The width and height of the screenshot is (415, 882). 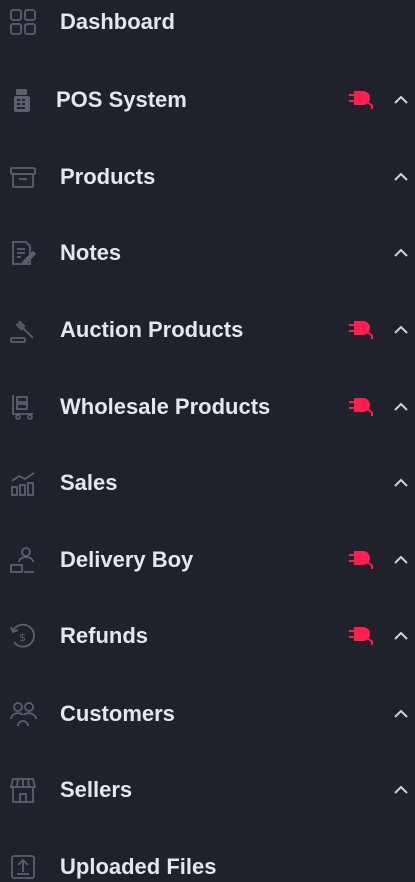 What do you see at coordinates (207, 560) in the screenshot?
I see `sidebar-item-delivery-boy: Delivery Boy` at bounding box center [207, 560].